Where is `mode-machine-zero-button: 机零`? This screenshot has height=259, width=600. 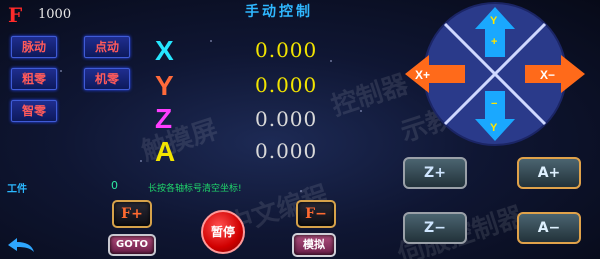
mode-machine-zero-button: 机零 is located at coordinates (107, 79).